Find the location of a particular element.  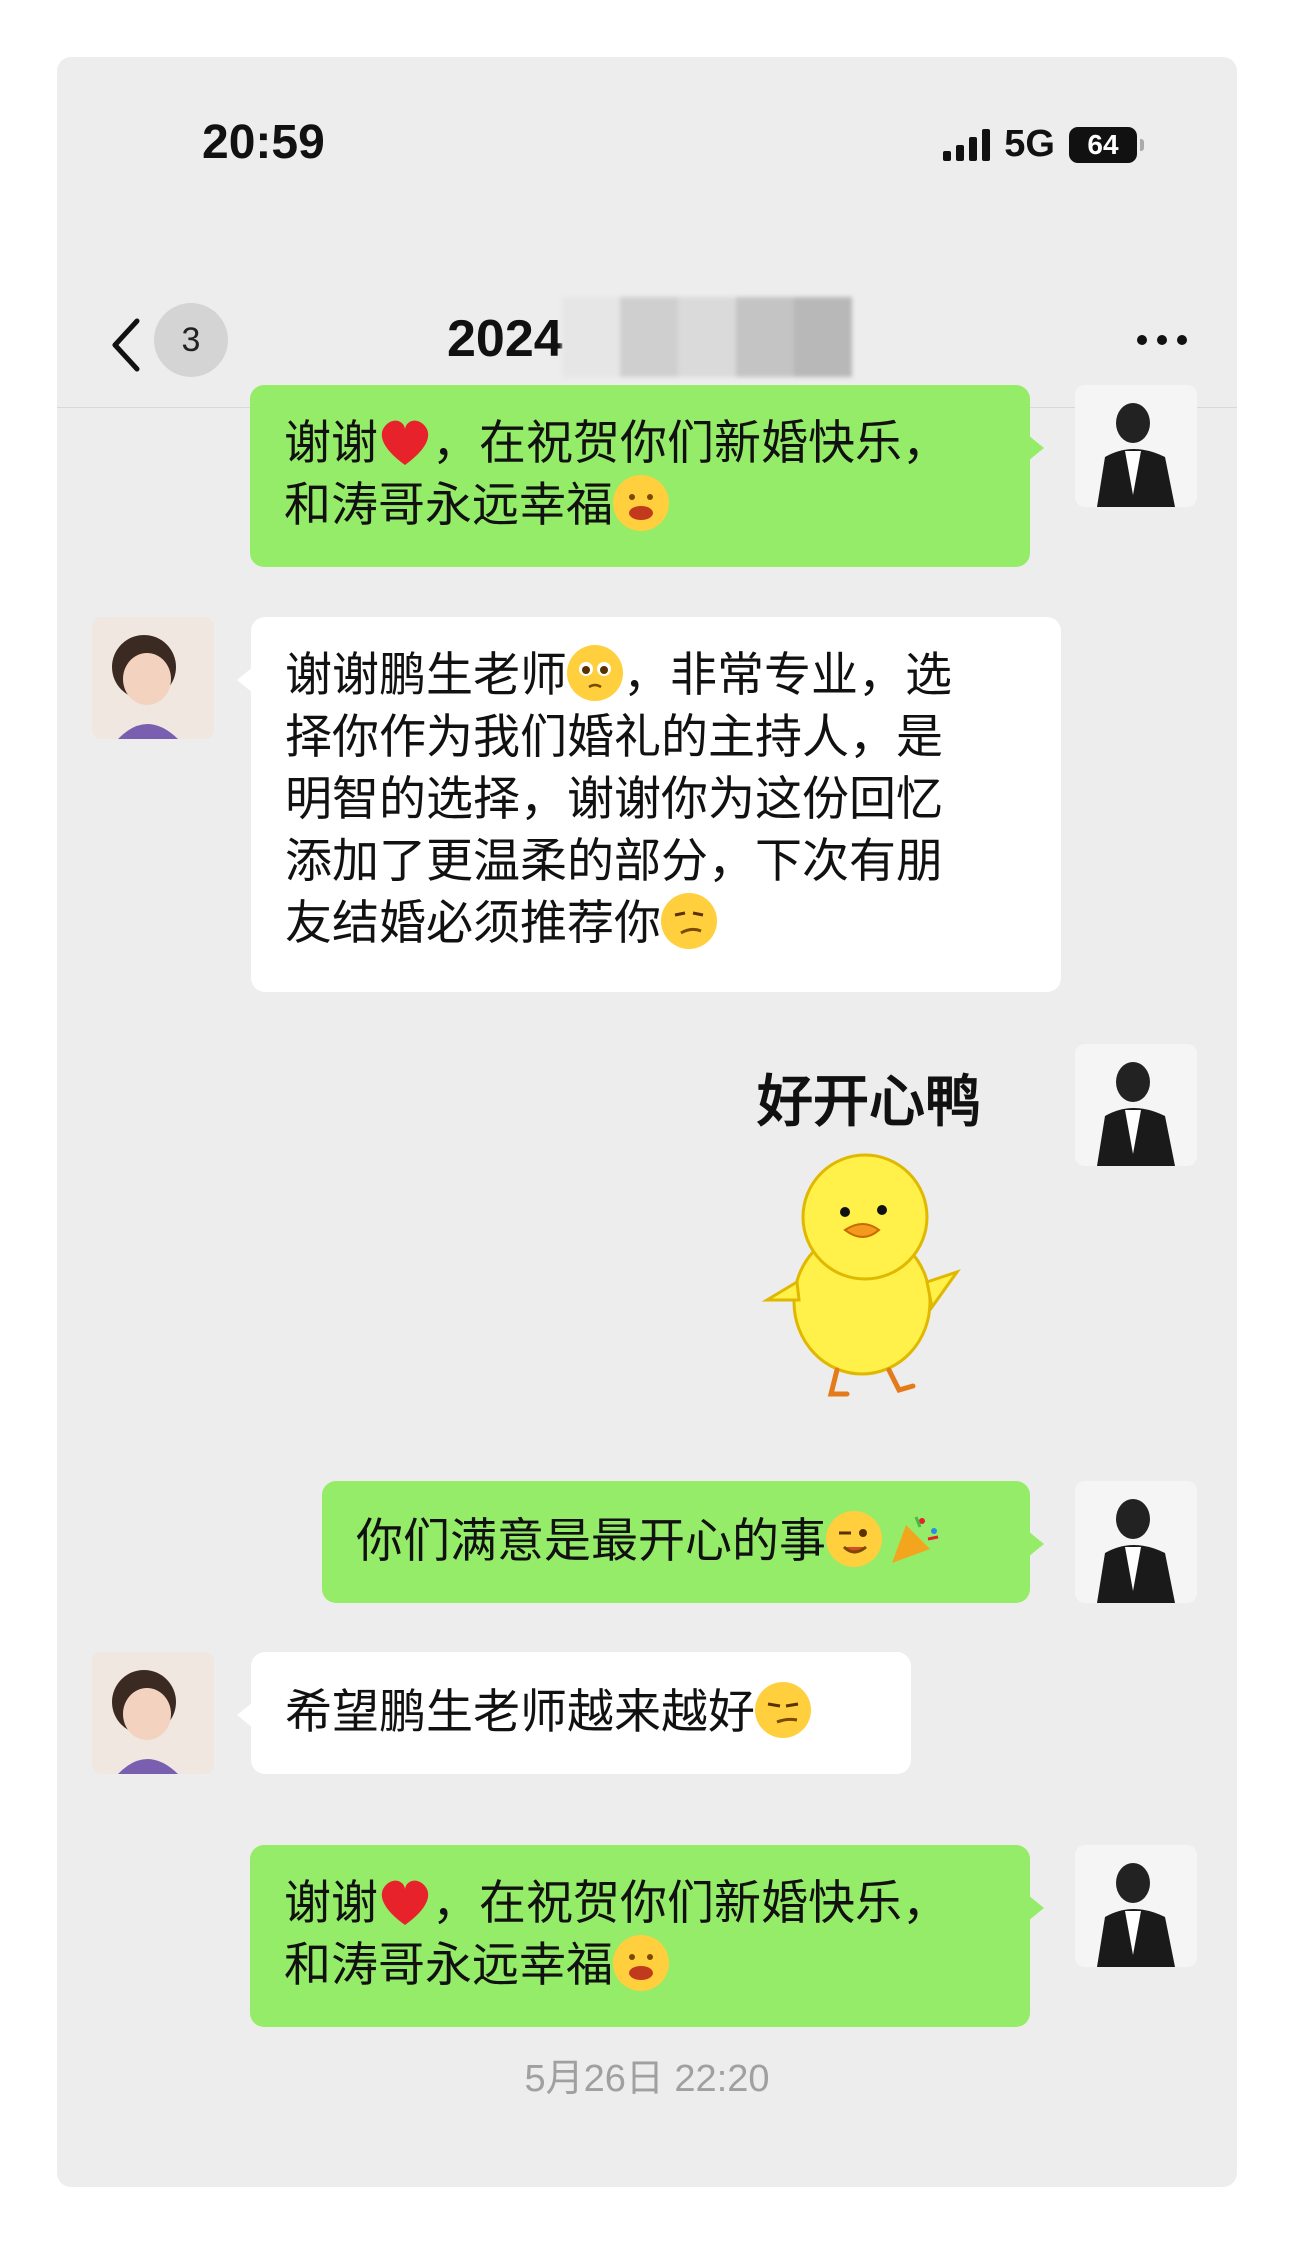

message-text: 你们满意是最开心的事 is located at coordinates (591, 1541).